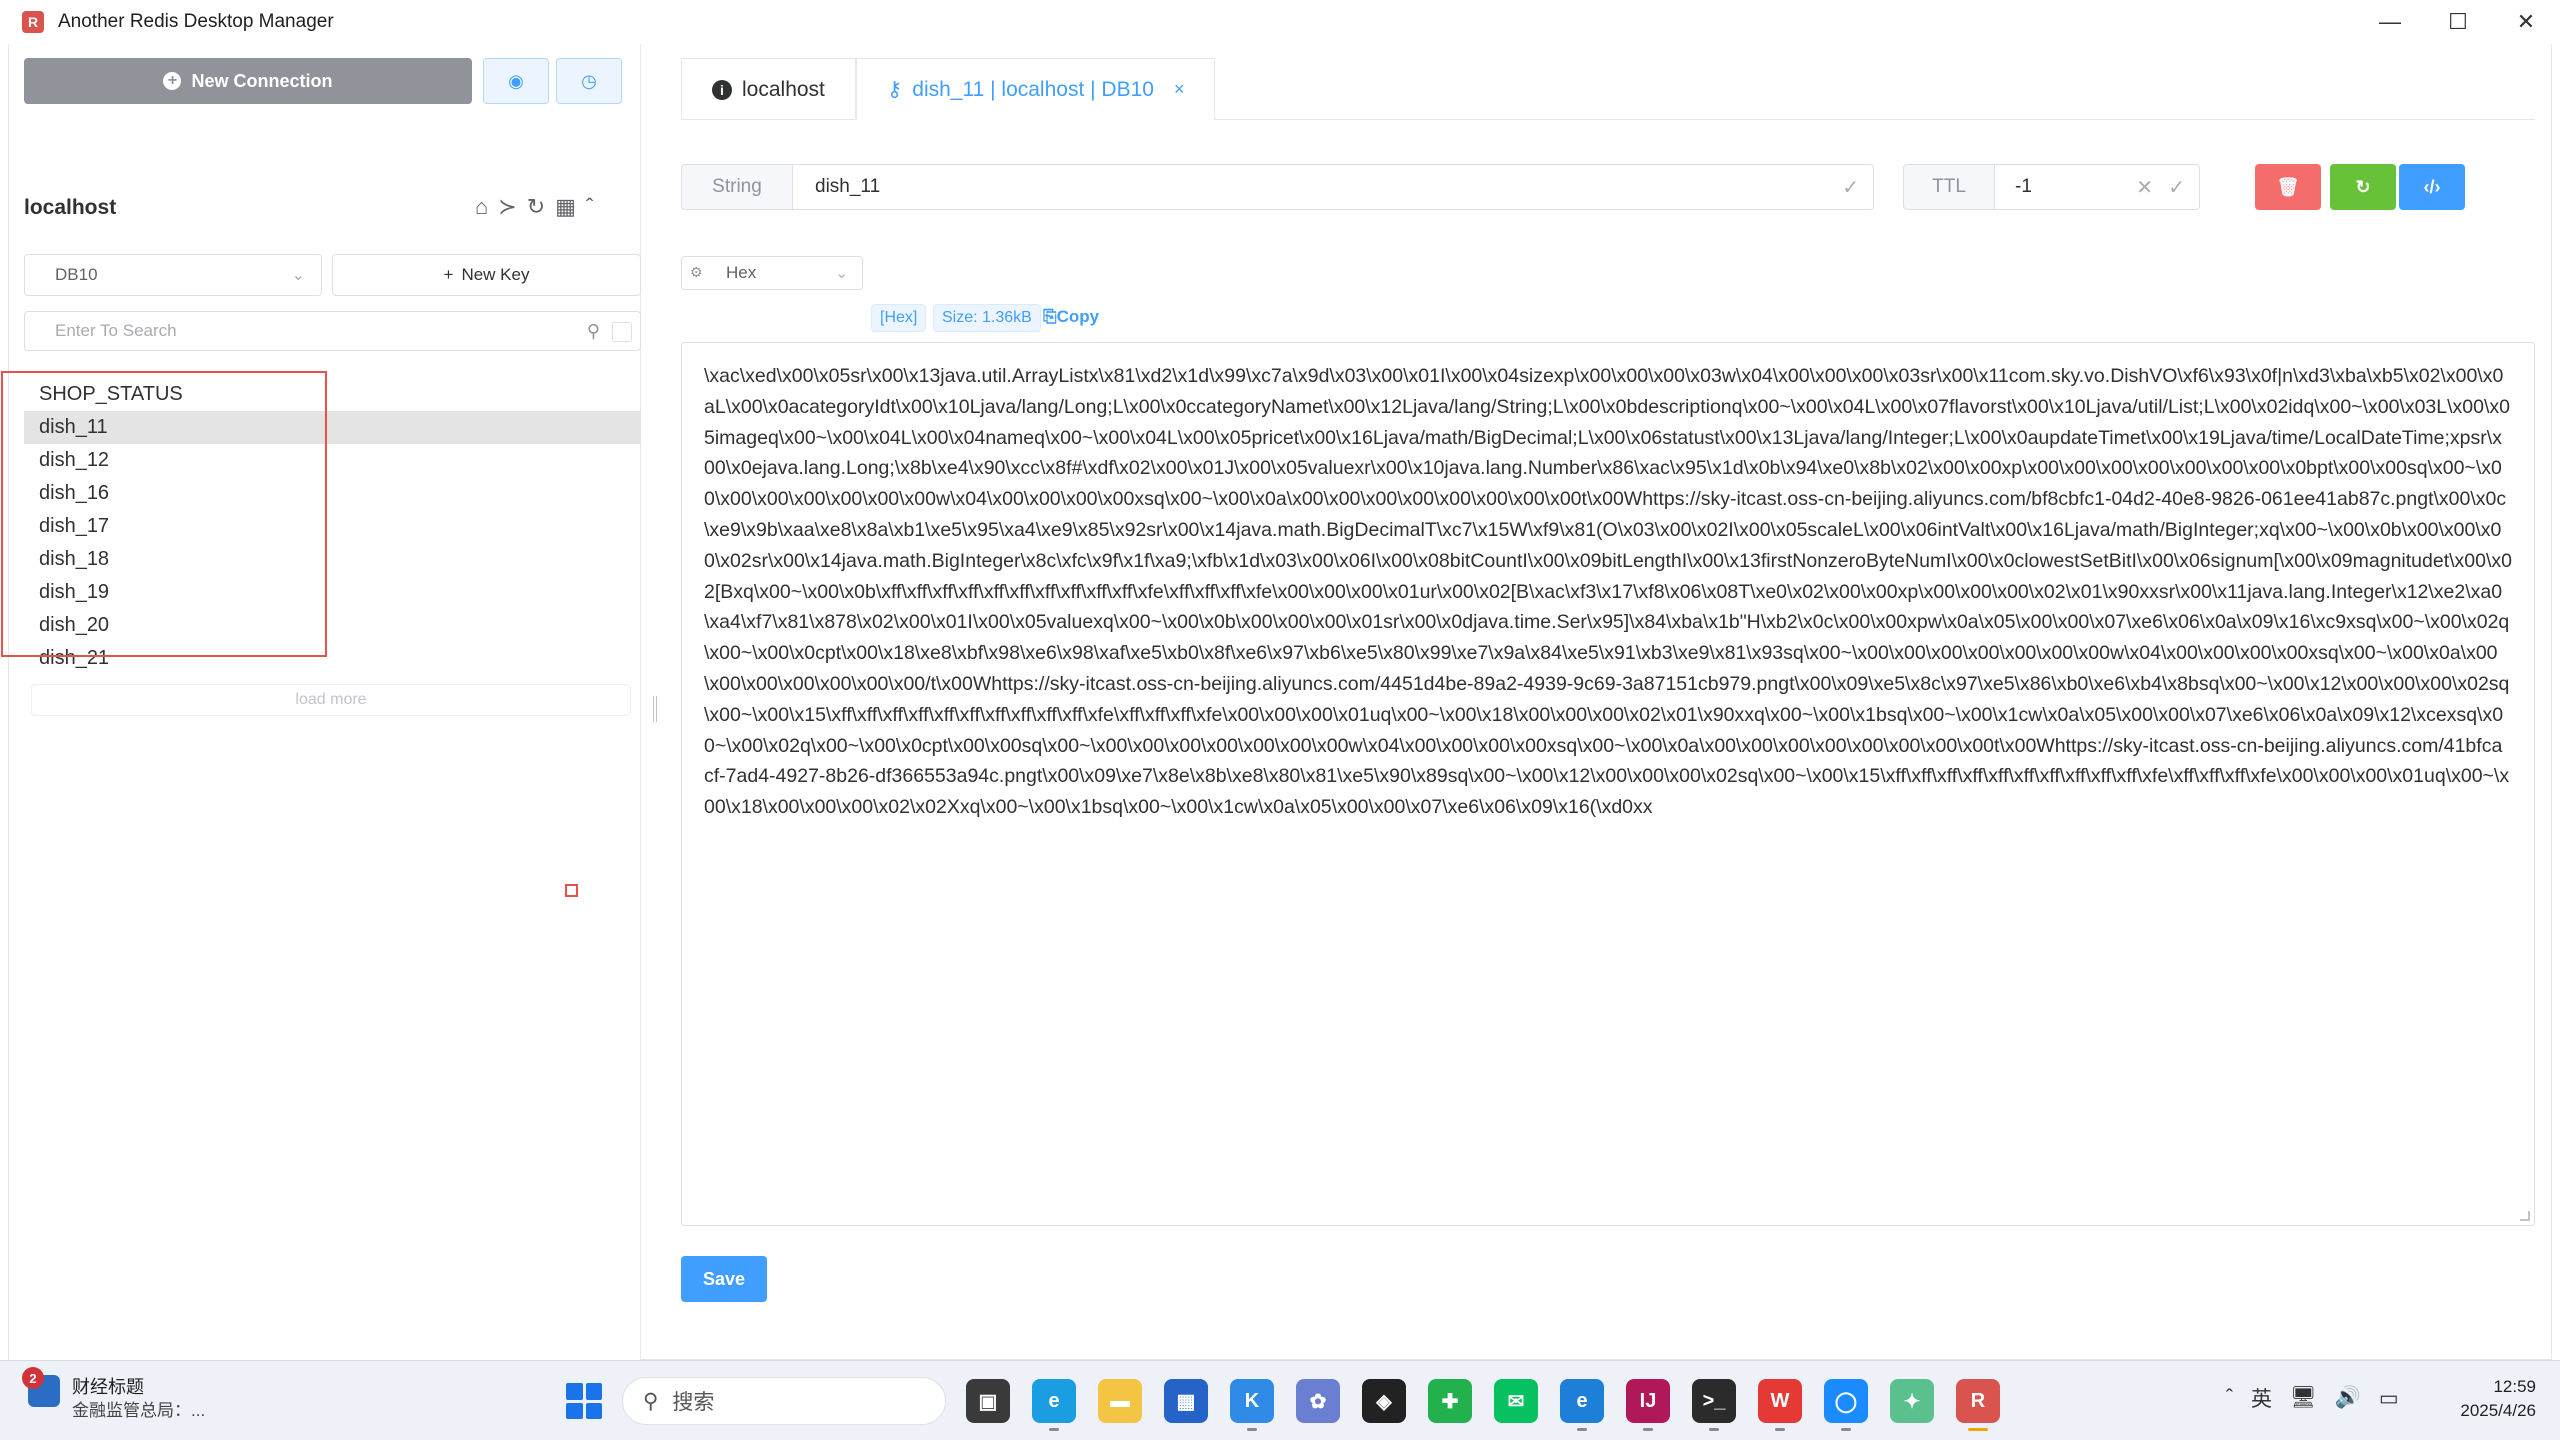 Image resolution: width=2560 pixels, height=1440 pixels. I want to click on close-window-button: ✕, so click(2526, 22).